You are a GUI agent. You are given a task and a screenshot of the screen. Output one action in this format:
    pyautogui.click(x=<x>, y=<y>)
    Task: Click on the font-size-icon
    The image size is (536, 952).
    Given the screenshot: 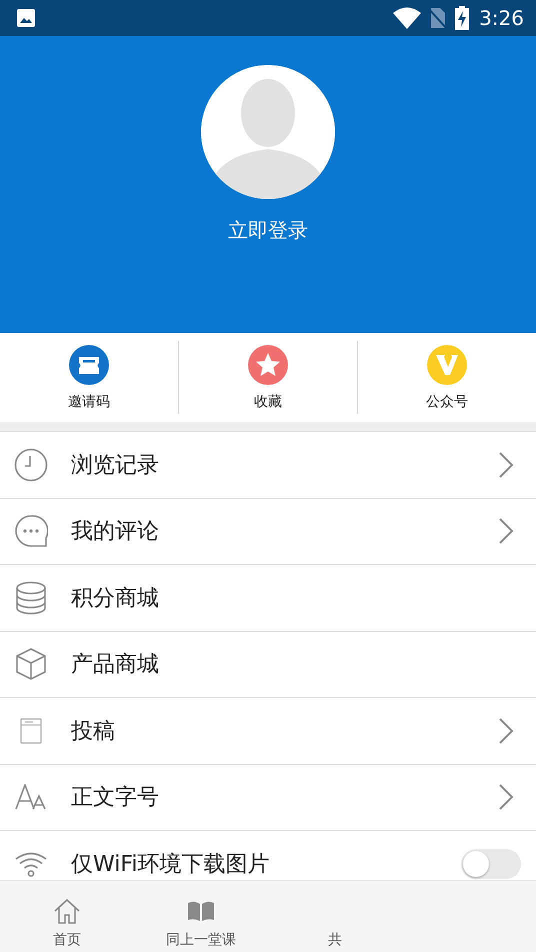 What is the action you would take?
    pyautogui.click(x=31, y=797)
    